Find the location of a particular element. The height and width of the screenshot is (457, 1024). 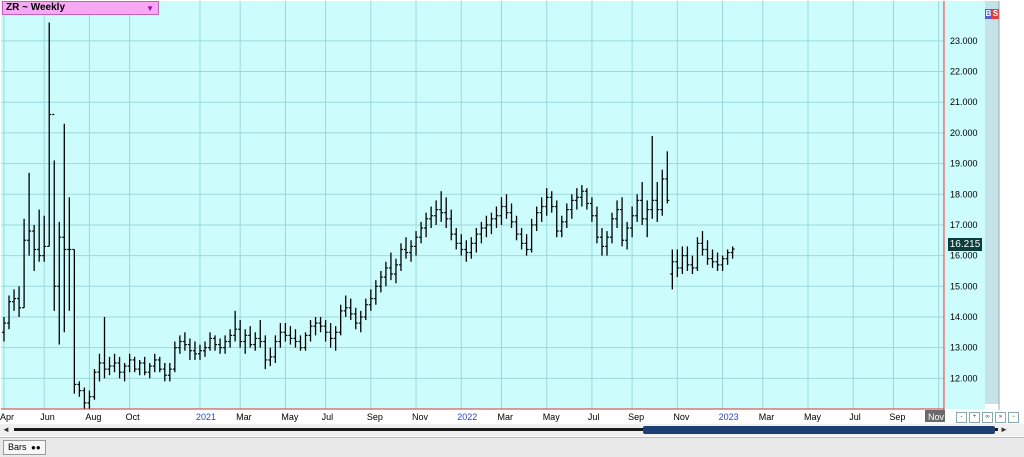

triangle-down-icon: ▼ is located at coordinates (150, 9).